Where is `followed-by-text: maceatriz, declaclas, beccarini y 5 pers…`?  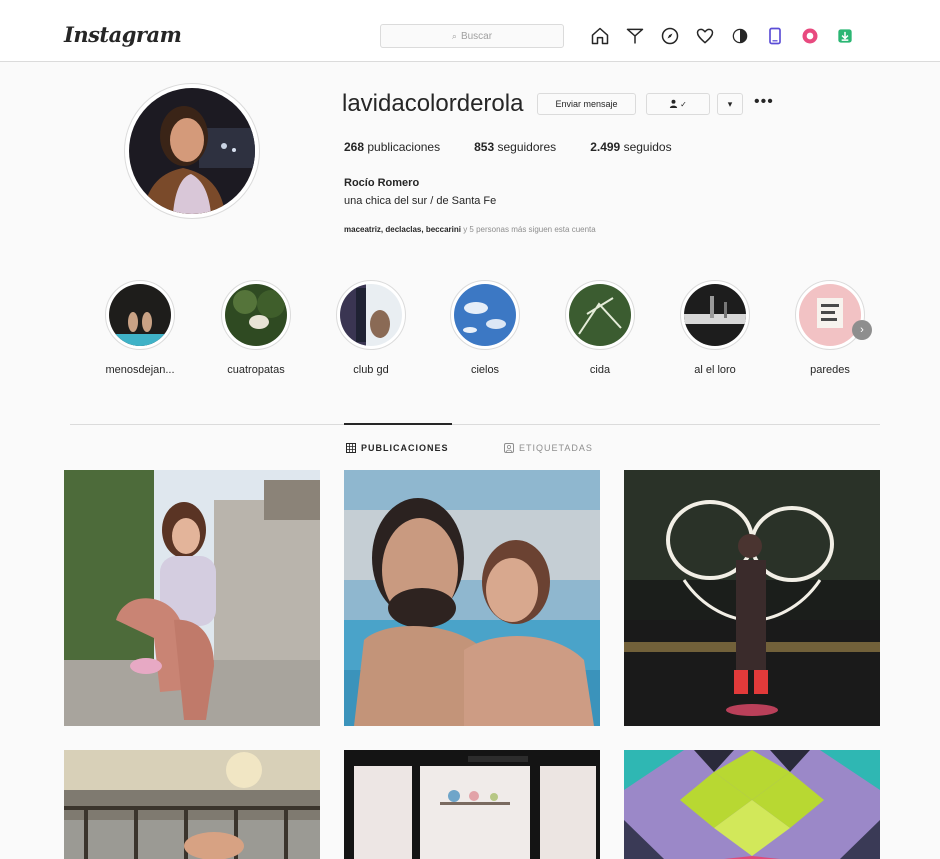 followed-by-text: maceatriz, declaclas, beccarini y 5 pers… is located at coordinates (470, 229).